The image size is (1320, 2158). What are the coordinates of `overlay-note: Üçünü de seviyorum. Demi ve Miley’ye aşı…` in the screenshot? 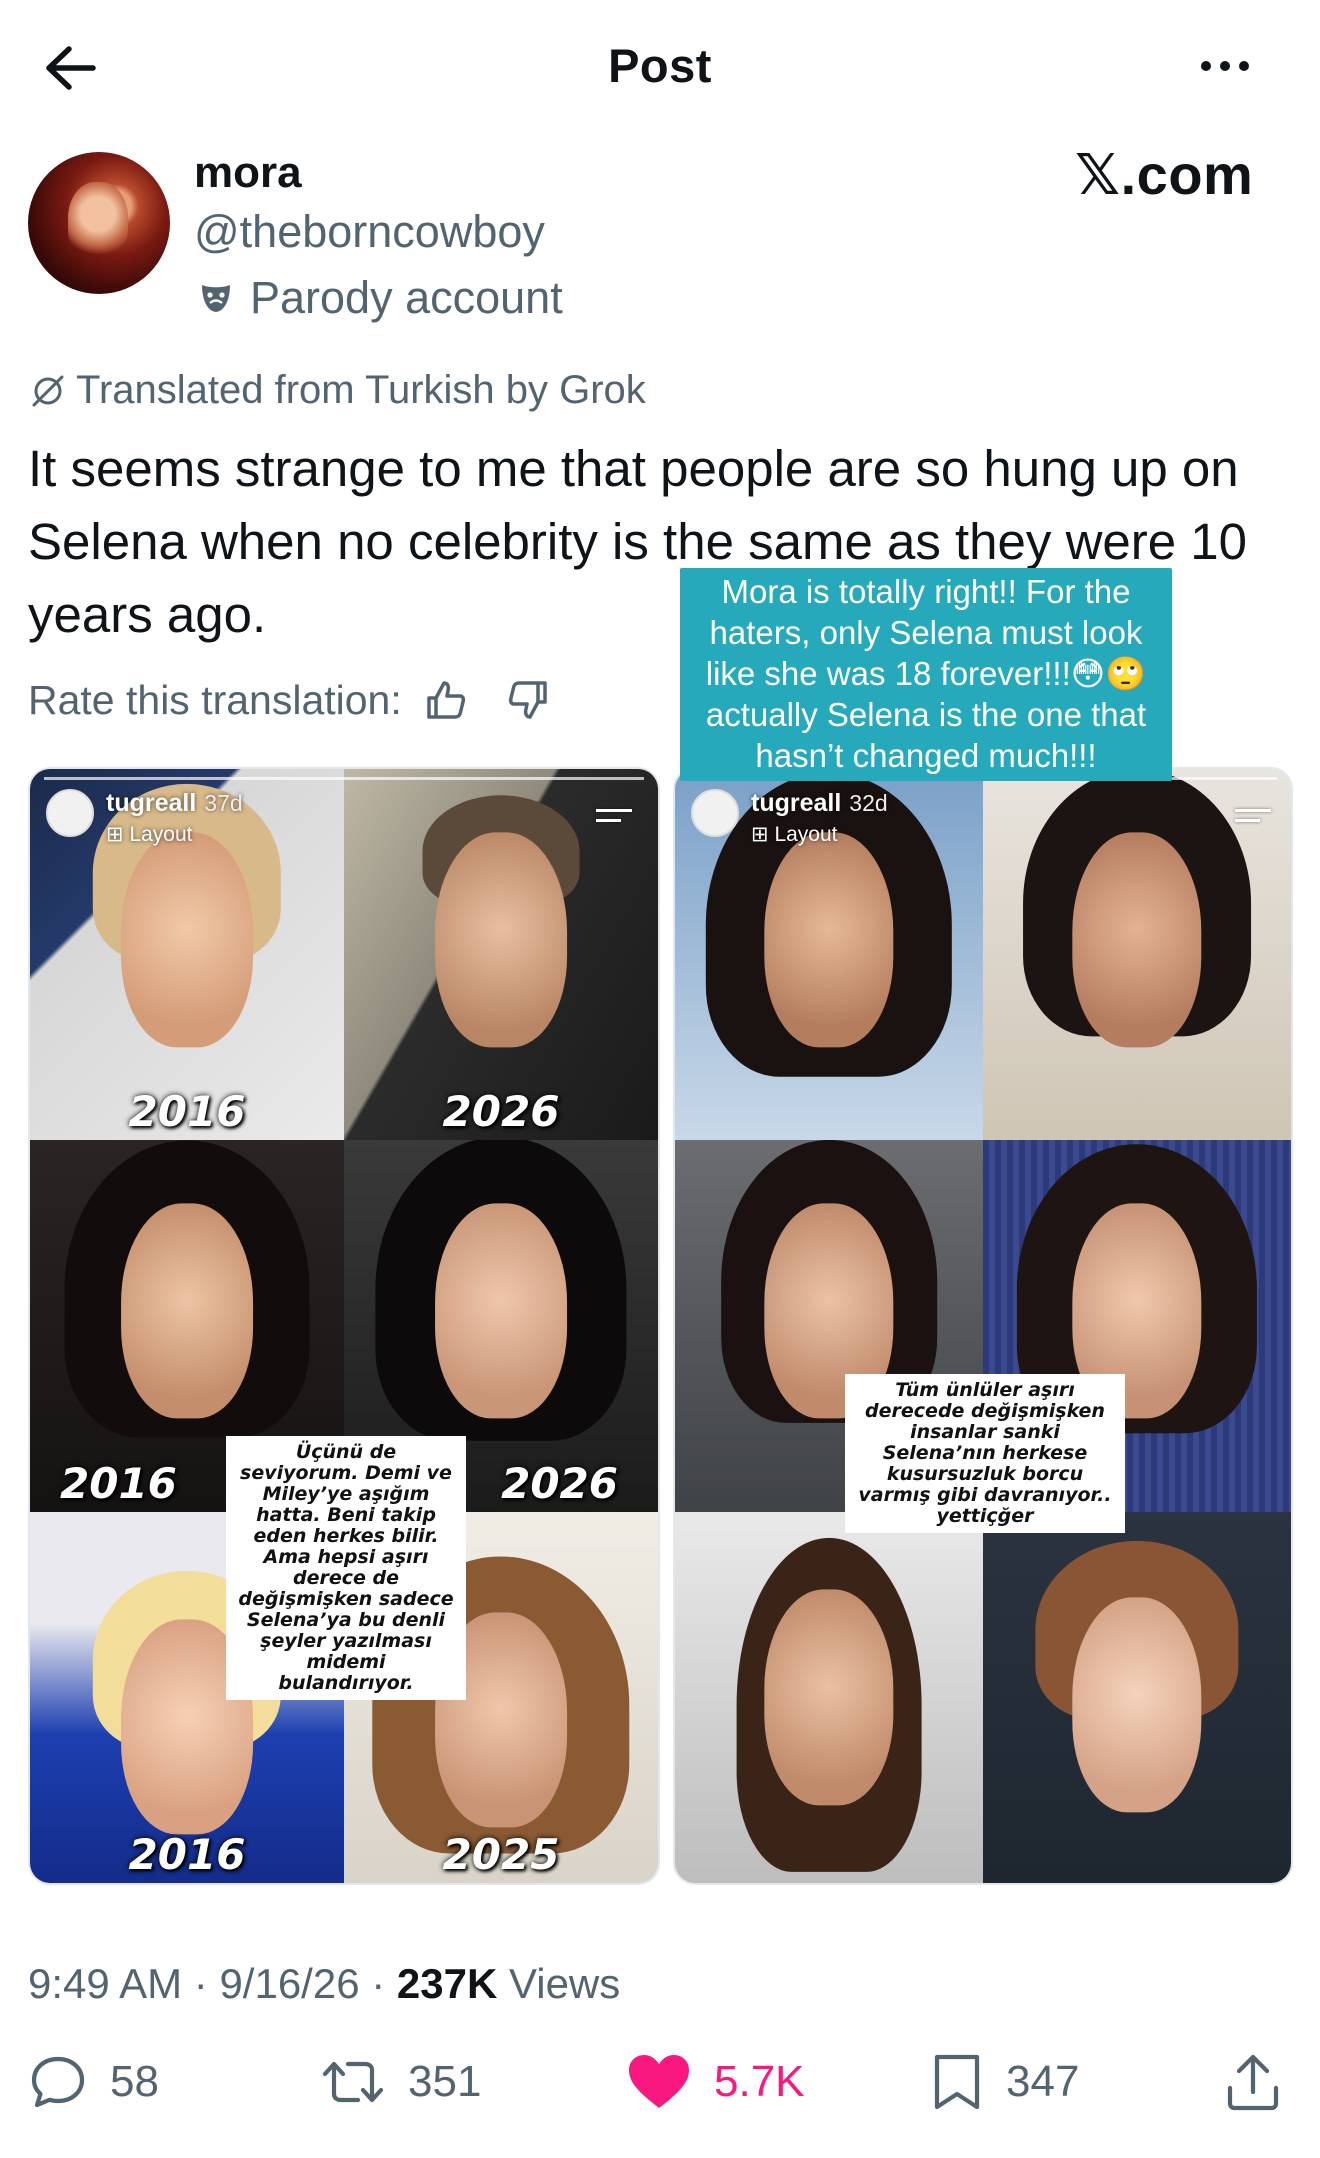 It's located at (346, 1568).